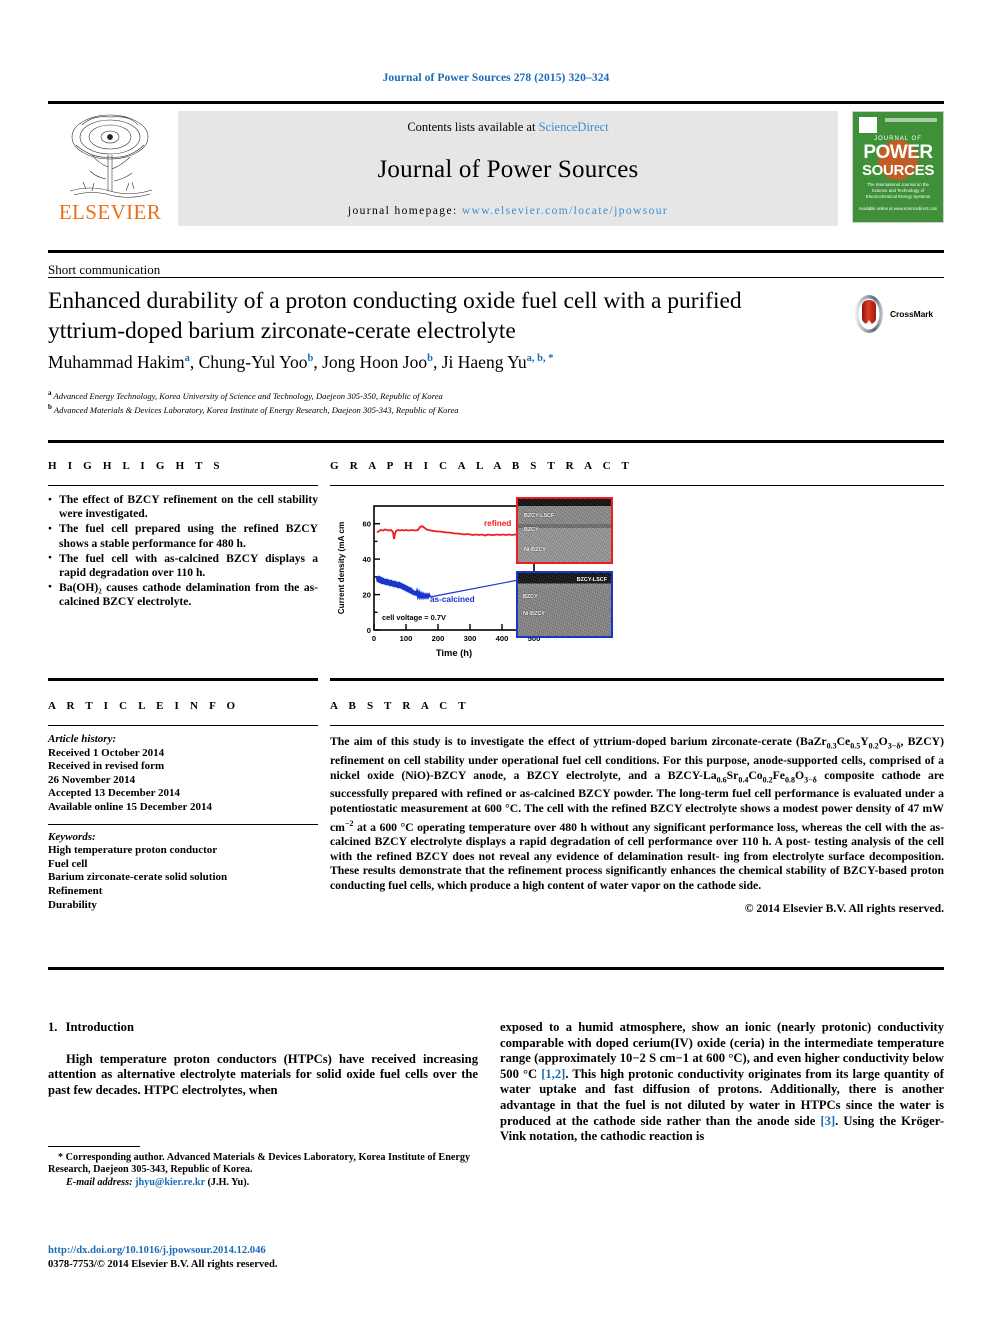 This screenshot has width=992, height=1323. Describe the element at coordinates (452, 599) in the screenshot. I see `series-as-calcined-label: as-calcined` at that location.